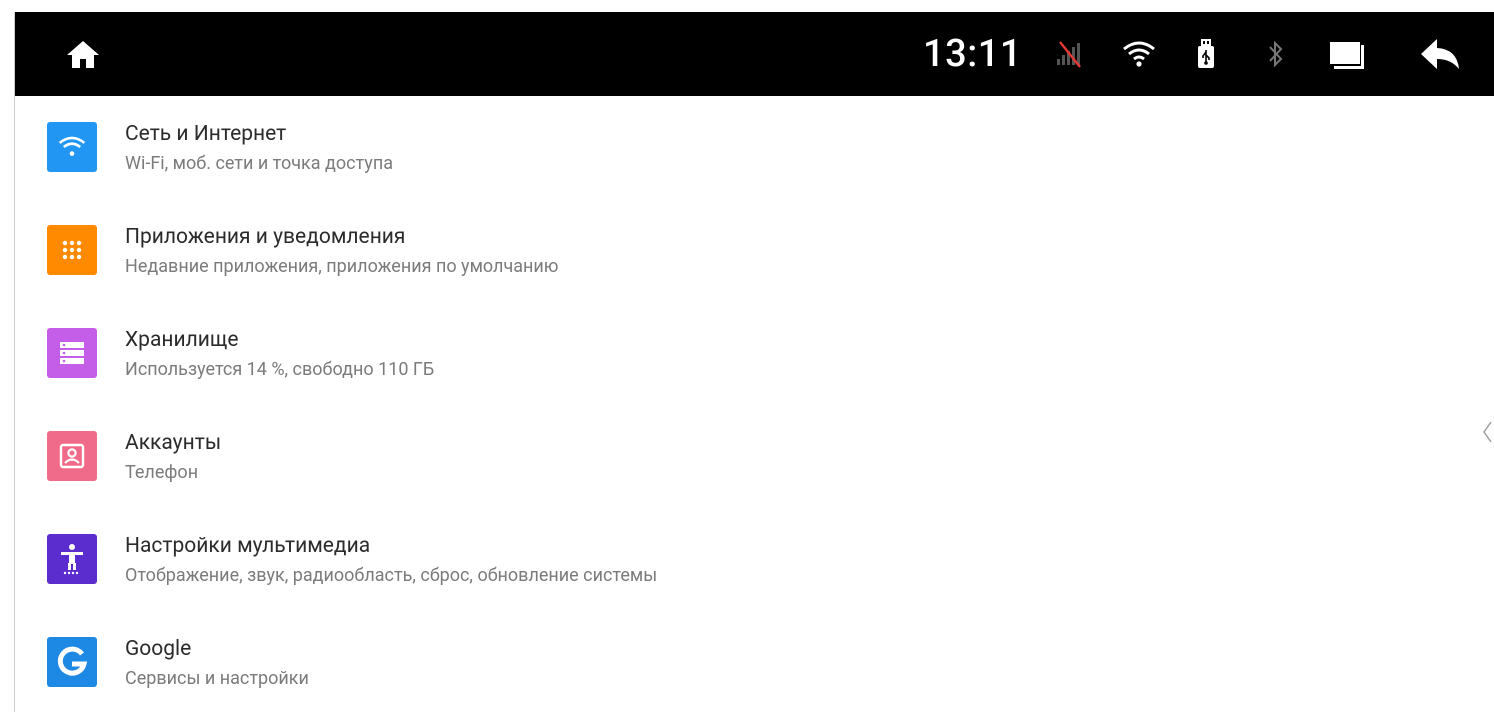  Describe the element at coordinates (72, 456) in the screenshot. I see `account-icon` at that location.